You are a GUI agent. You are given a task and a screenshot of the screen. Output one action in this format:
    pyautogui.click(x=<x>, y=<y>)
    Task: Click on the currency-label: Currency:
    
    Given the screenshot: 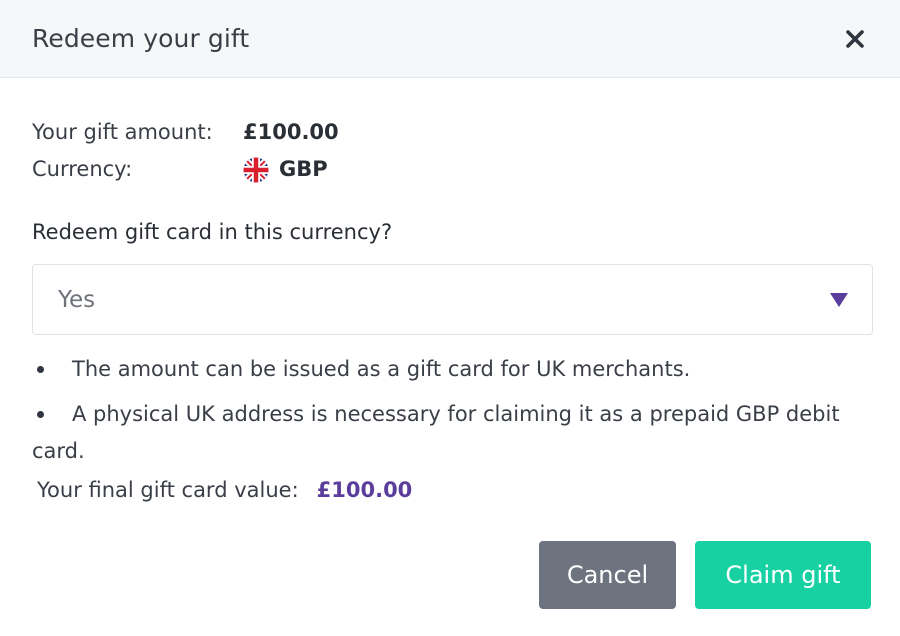 What is the action you would take?
    pyautogui.click(x=82, y=169)
    